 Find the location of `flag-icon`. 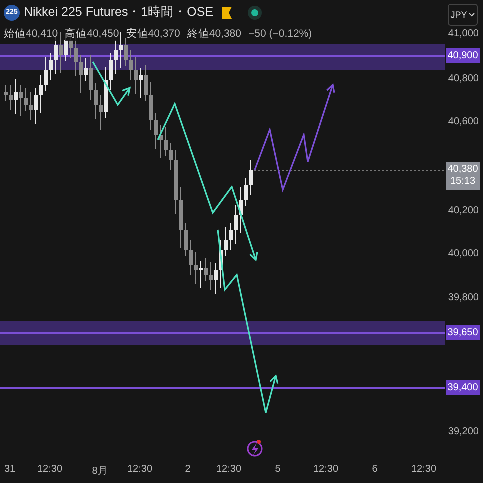

flag-icon is located at coordinates (227, 12).